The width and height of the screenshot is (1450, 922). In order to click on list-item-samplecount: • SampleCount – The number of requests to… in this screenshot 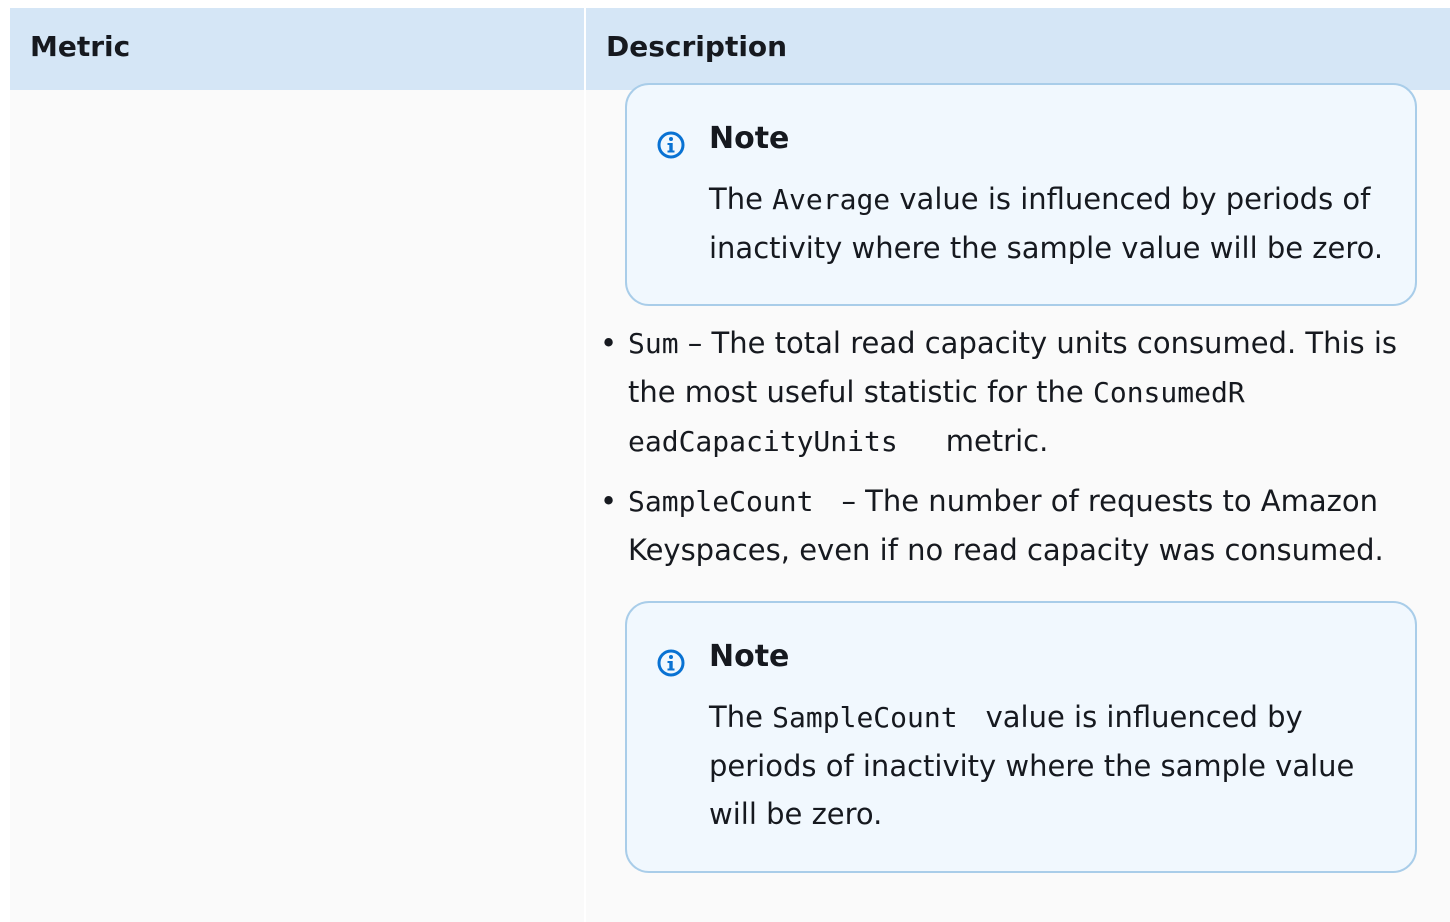, I will do `click(1015, 525)`.